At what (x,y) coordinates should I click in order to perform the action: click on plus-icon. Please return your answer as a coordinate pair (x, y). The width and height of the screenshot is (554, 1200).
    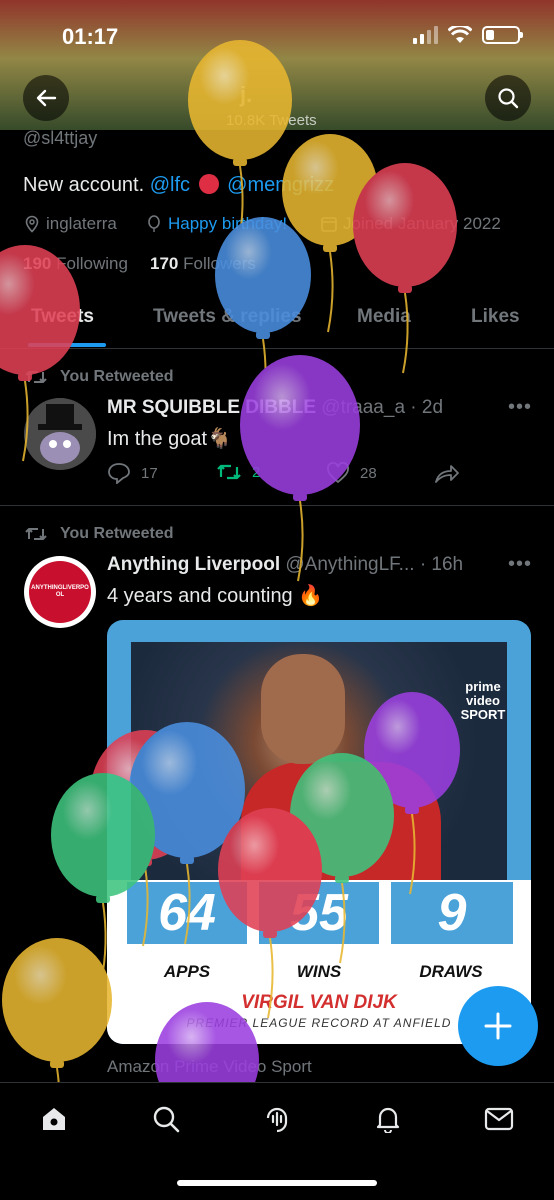
    Looking at the image, I should click on (498, 1026).